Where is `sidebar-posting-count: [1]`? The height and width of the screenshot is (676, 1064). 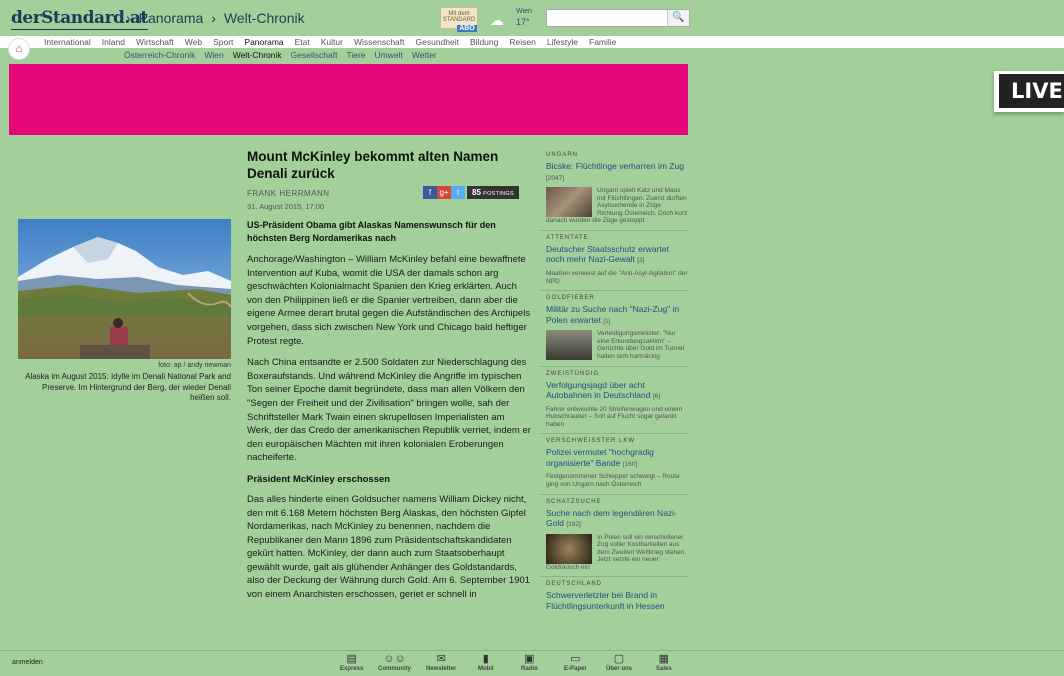 sidebar-posting-count: [1] is located at coordinates (607, 321).